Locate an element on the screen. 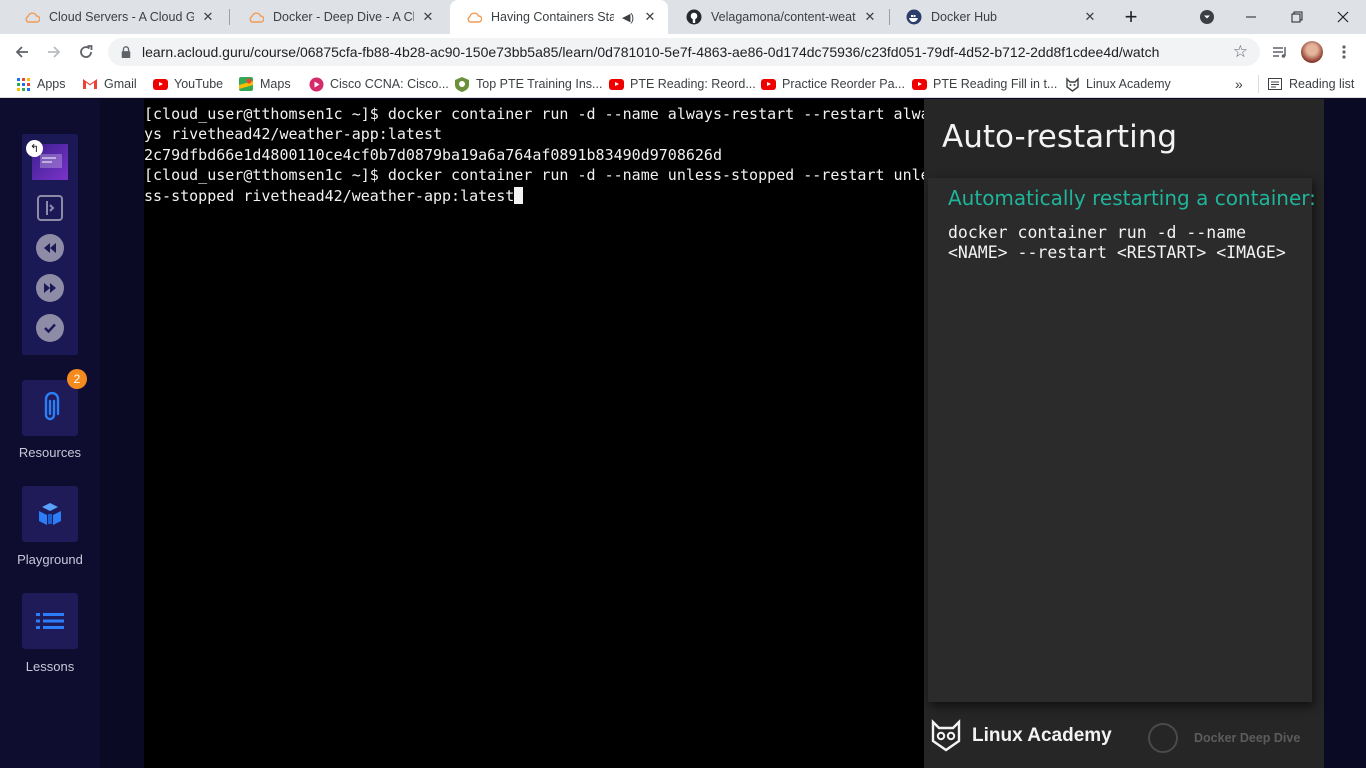 The height and width of the screenshot is (768, 1366). minimize-button is located at coordinates (1251, 17).